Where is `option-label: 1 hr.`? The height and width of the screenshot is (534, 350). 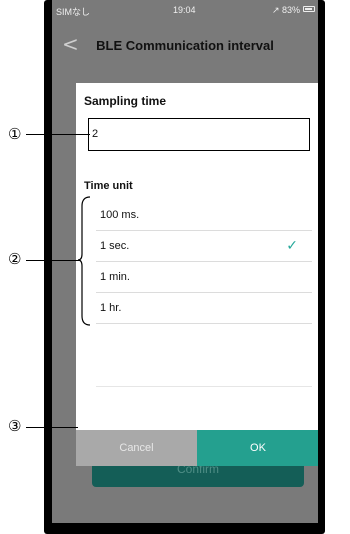 option-label: 1 hr. is located at coordinates (111, 308).